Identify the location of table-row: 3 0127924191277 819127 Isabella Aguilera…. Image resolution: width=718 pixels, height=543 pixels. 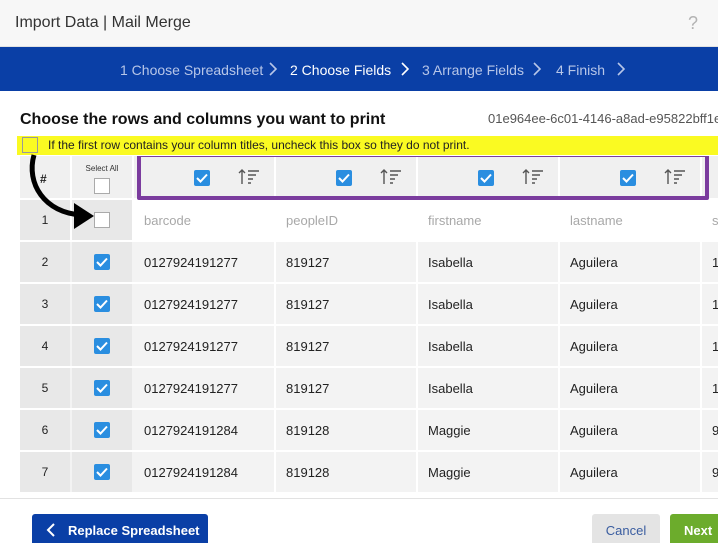
(369, 304).